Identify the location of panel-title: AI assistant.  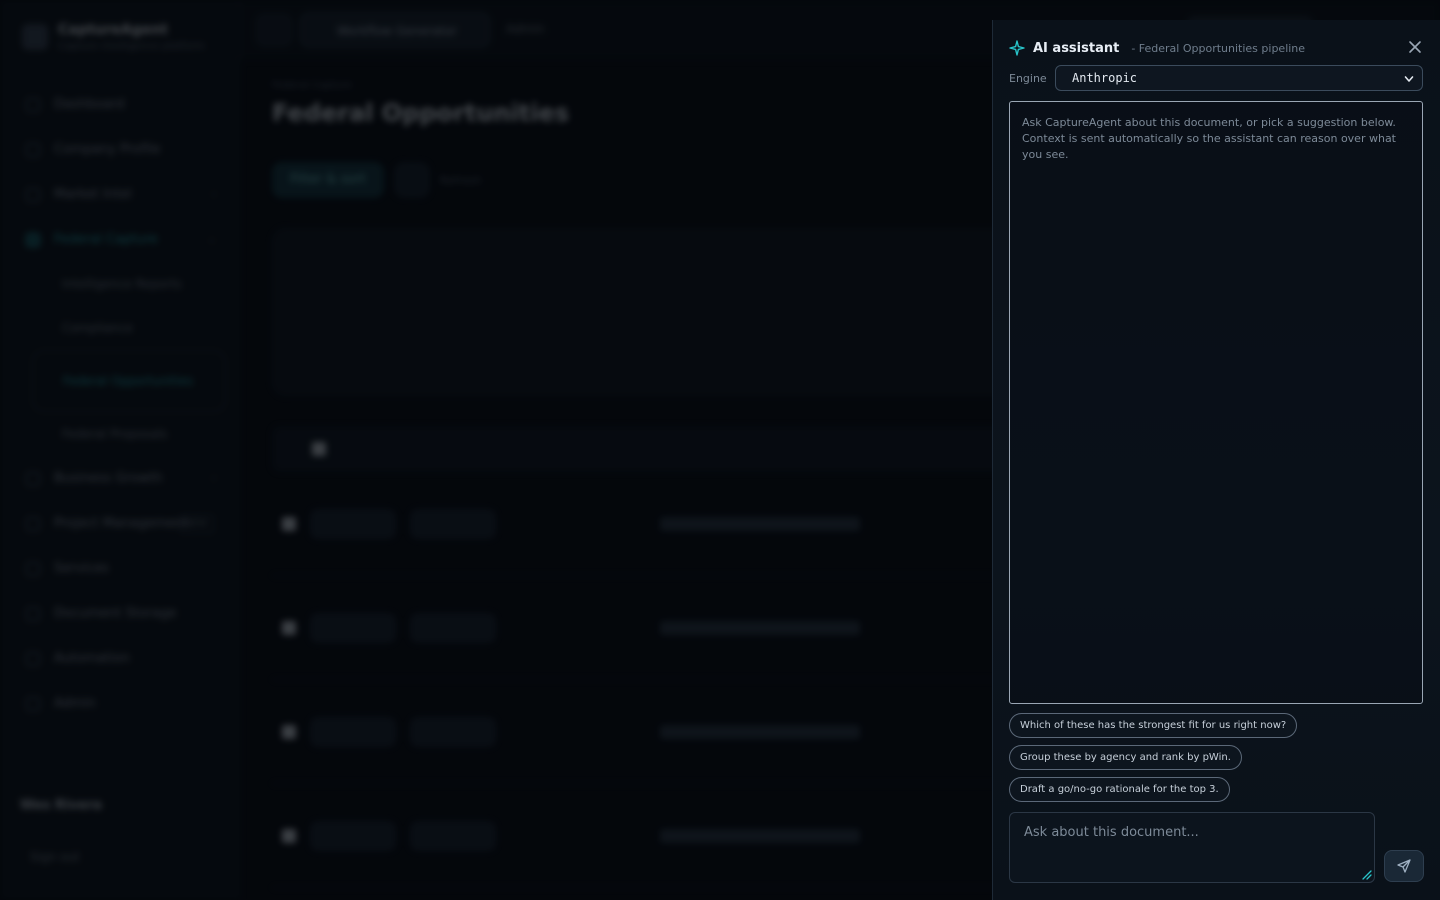
(1076, 48).